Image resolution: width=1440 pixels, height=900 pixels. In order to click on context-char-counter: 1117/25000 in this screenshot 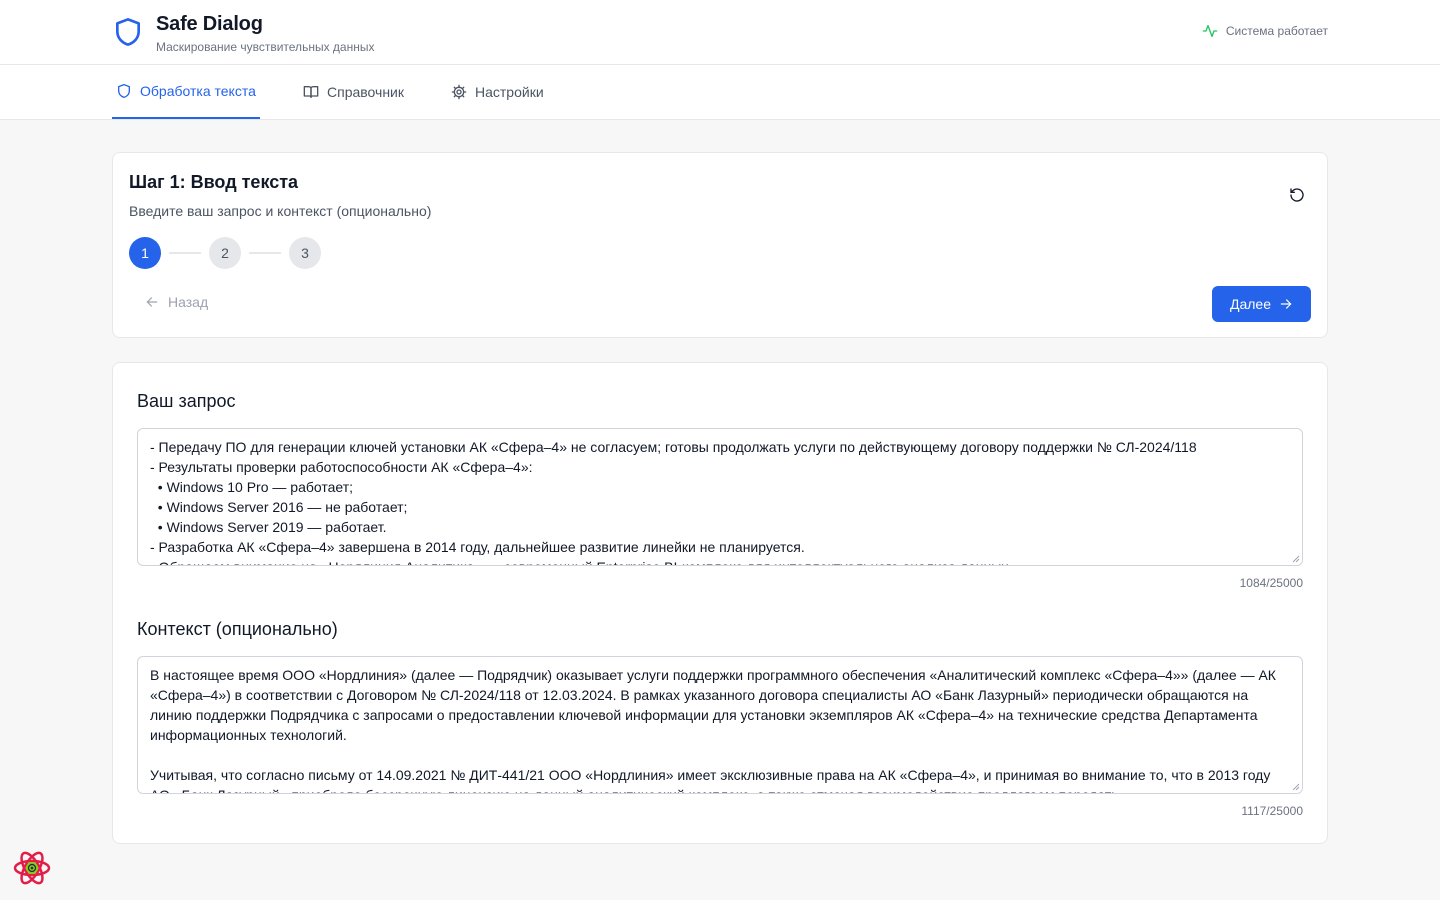, I will do `click(1272, 811)`.